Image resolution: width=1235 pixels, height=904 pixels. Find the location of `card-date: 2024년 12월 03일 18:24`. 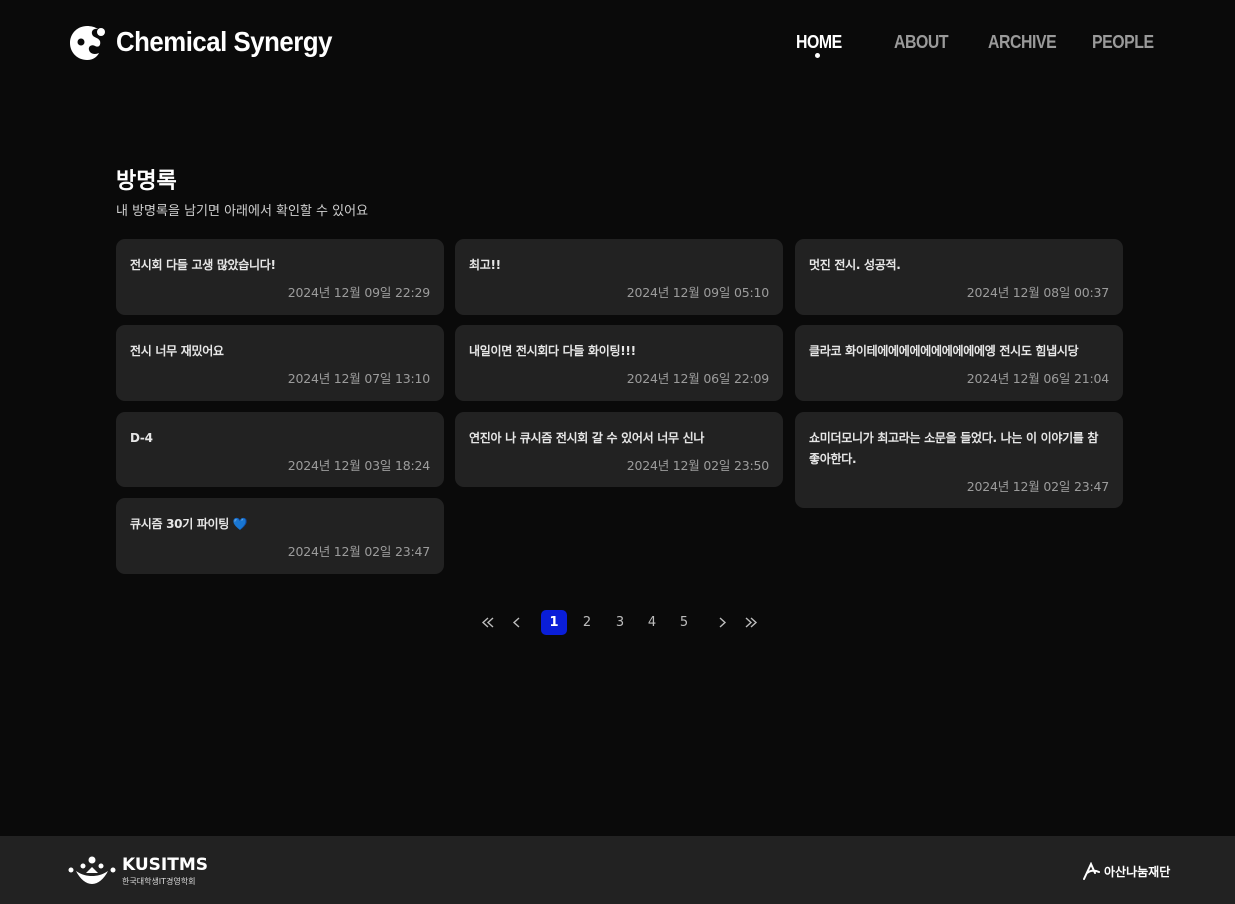

card-date: 2024년 12월 03일 18:24 is located at coordinates (358, 465).